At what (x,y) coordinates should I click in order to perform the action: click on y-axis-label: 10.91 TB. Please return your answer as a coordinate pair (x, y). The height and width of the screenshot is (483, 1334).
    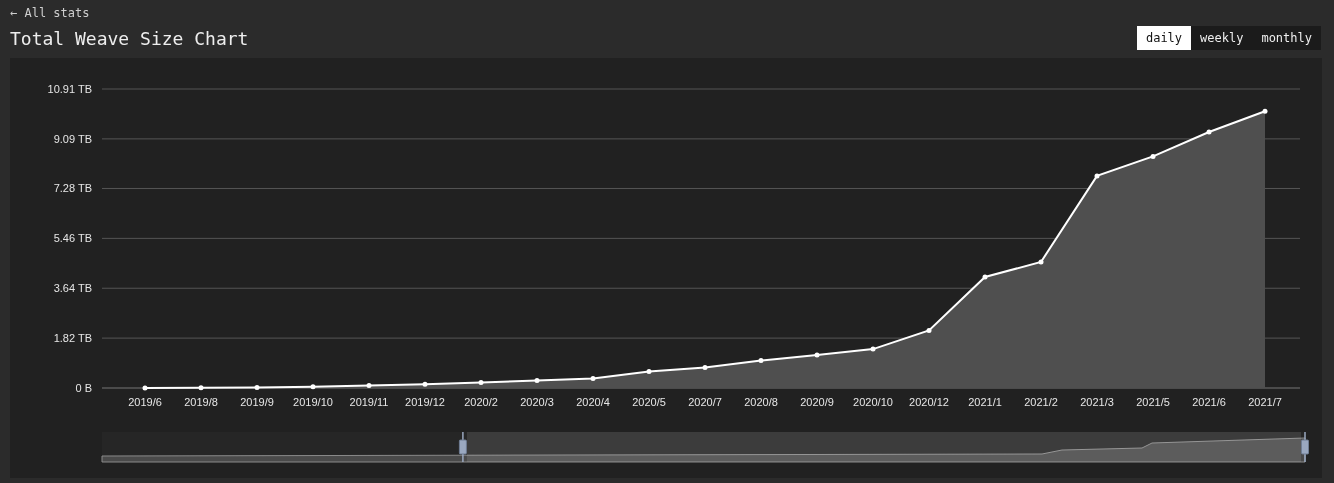
    Looking at the image, I should click on (69, 89).